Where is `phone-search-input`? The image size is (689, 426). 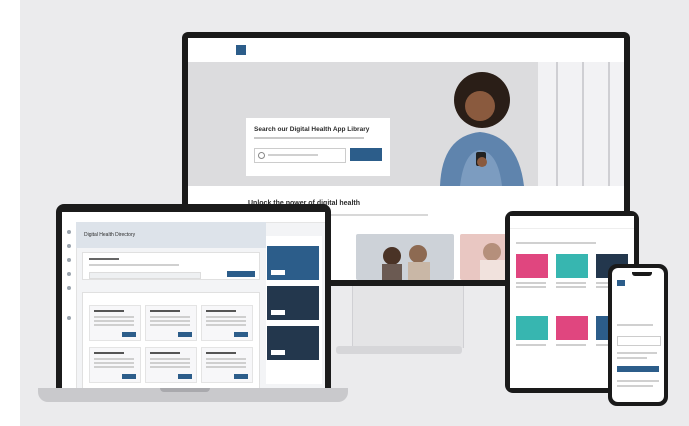
phone-search-input is located at coordinates (639, 341).